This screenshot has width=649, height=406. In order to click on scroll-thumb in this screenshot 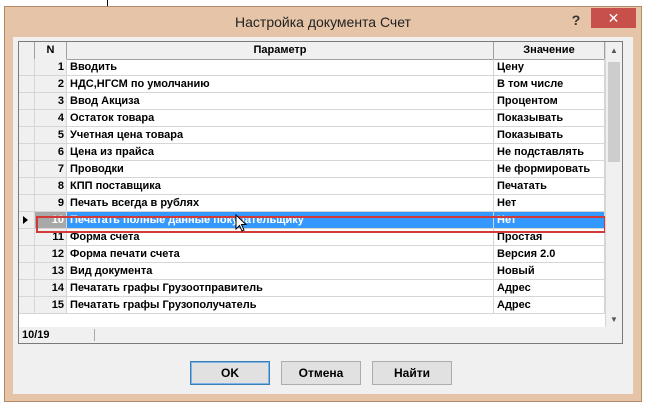, I will do `click(614, 112)`.